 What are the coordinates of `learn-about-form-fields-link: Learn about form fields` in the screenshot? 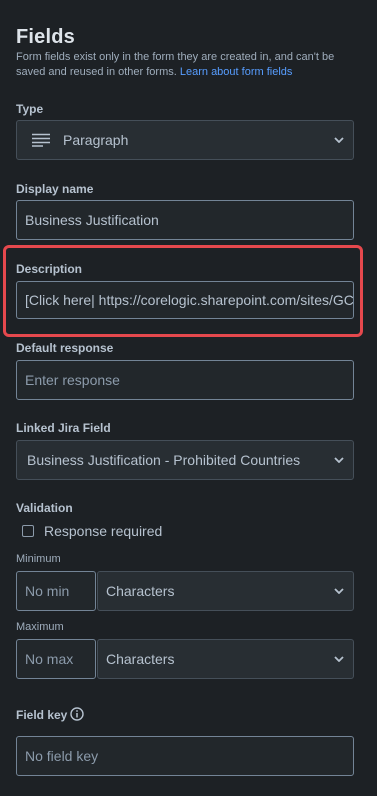 It's located at (236, 72).